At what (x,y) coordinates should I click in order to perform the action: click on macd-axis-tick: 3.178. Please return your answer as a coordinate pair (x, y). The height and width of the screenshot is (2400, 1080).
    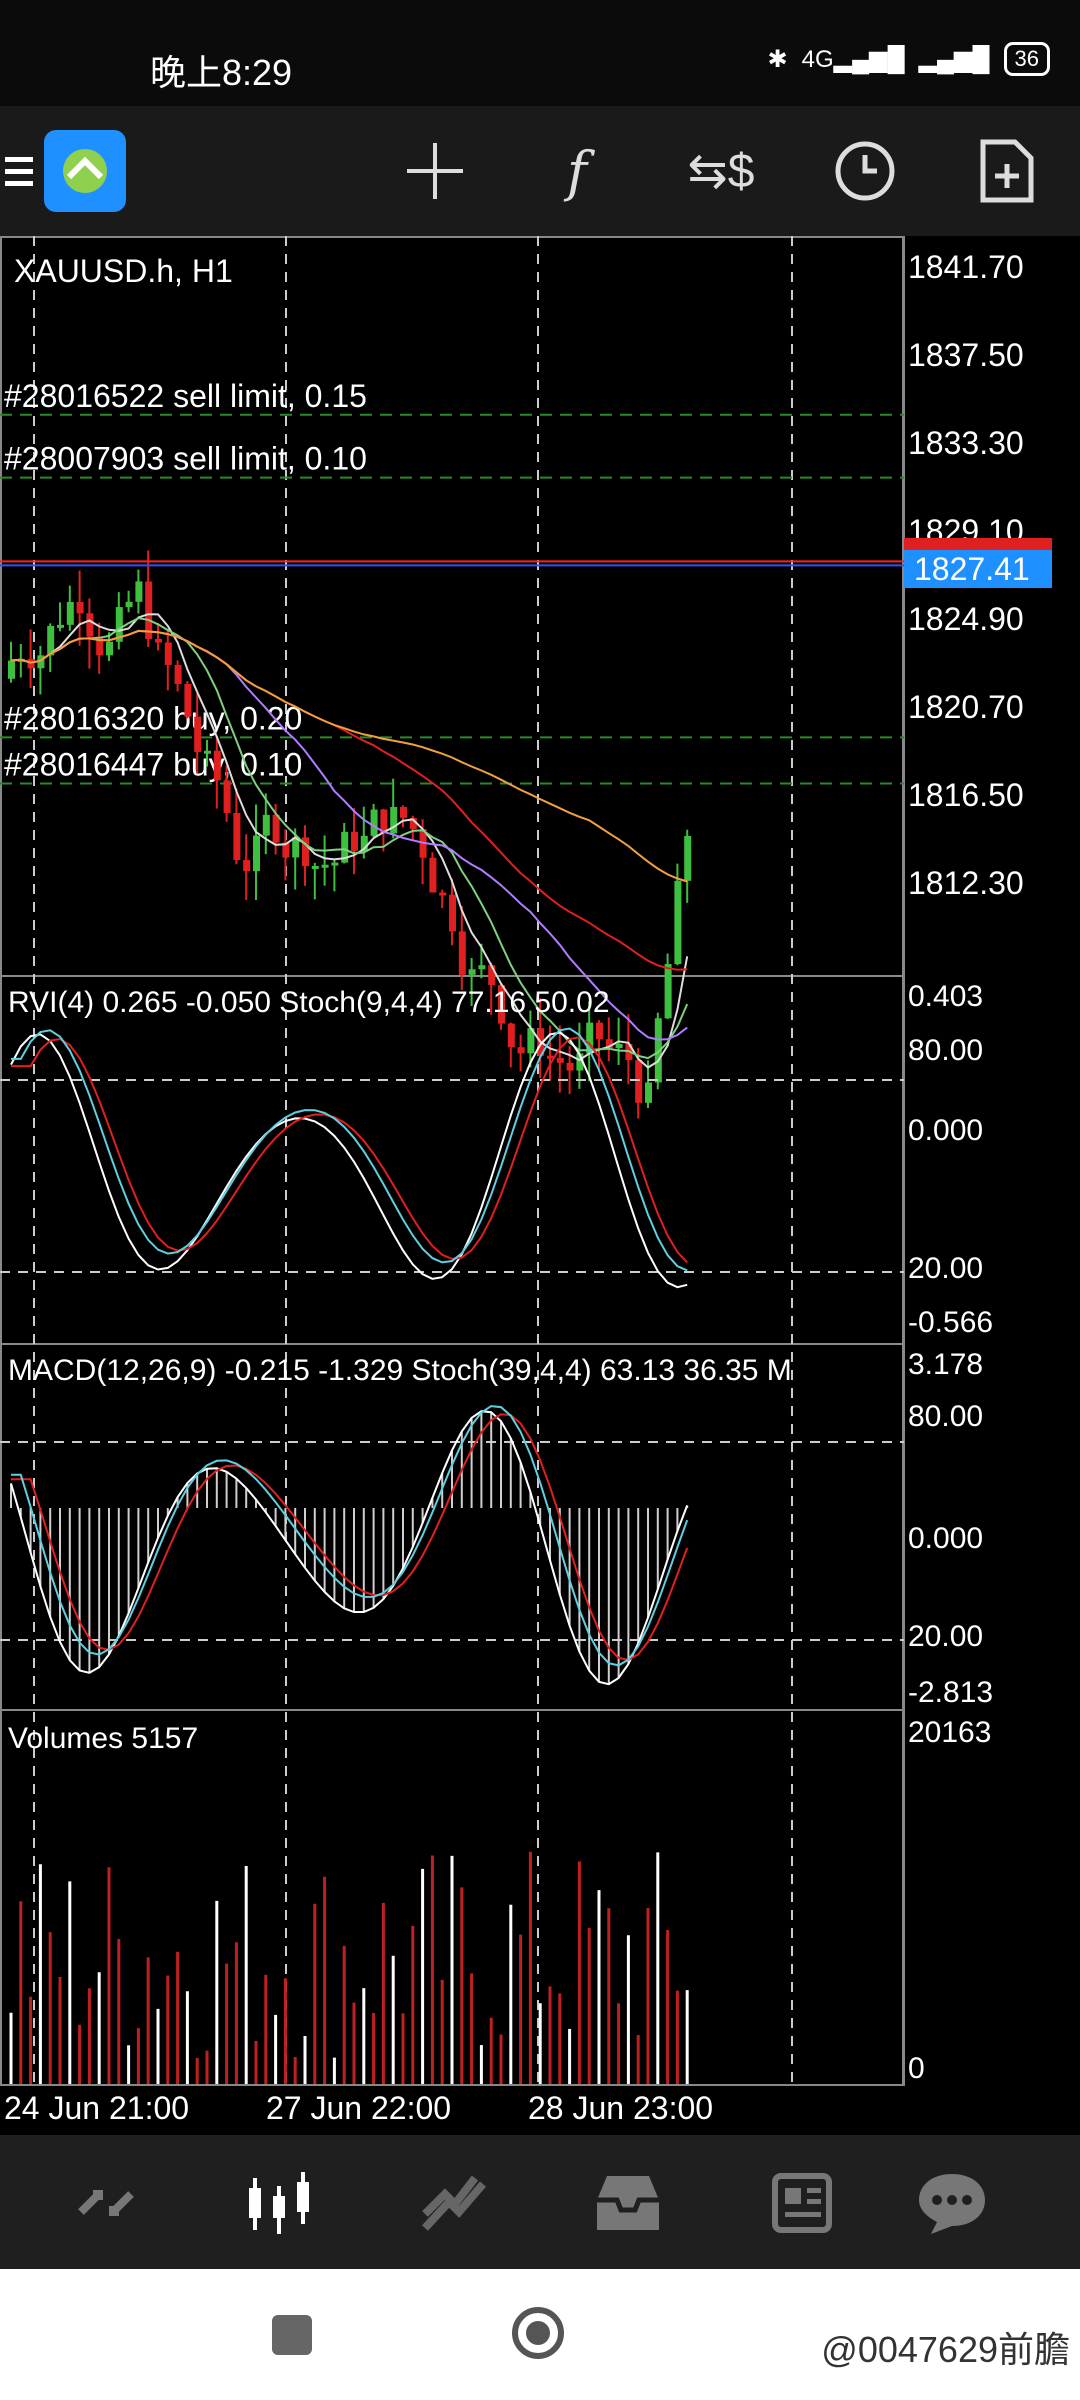
    Looking at the image, I should click on (945, 1364).